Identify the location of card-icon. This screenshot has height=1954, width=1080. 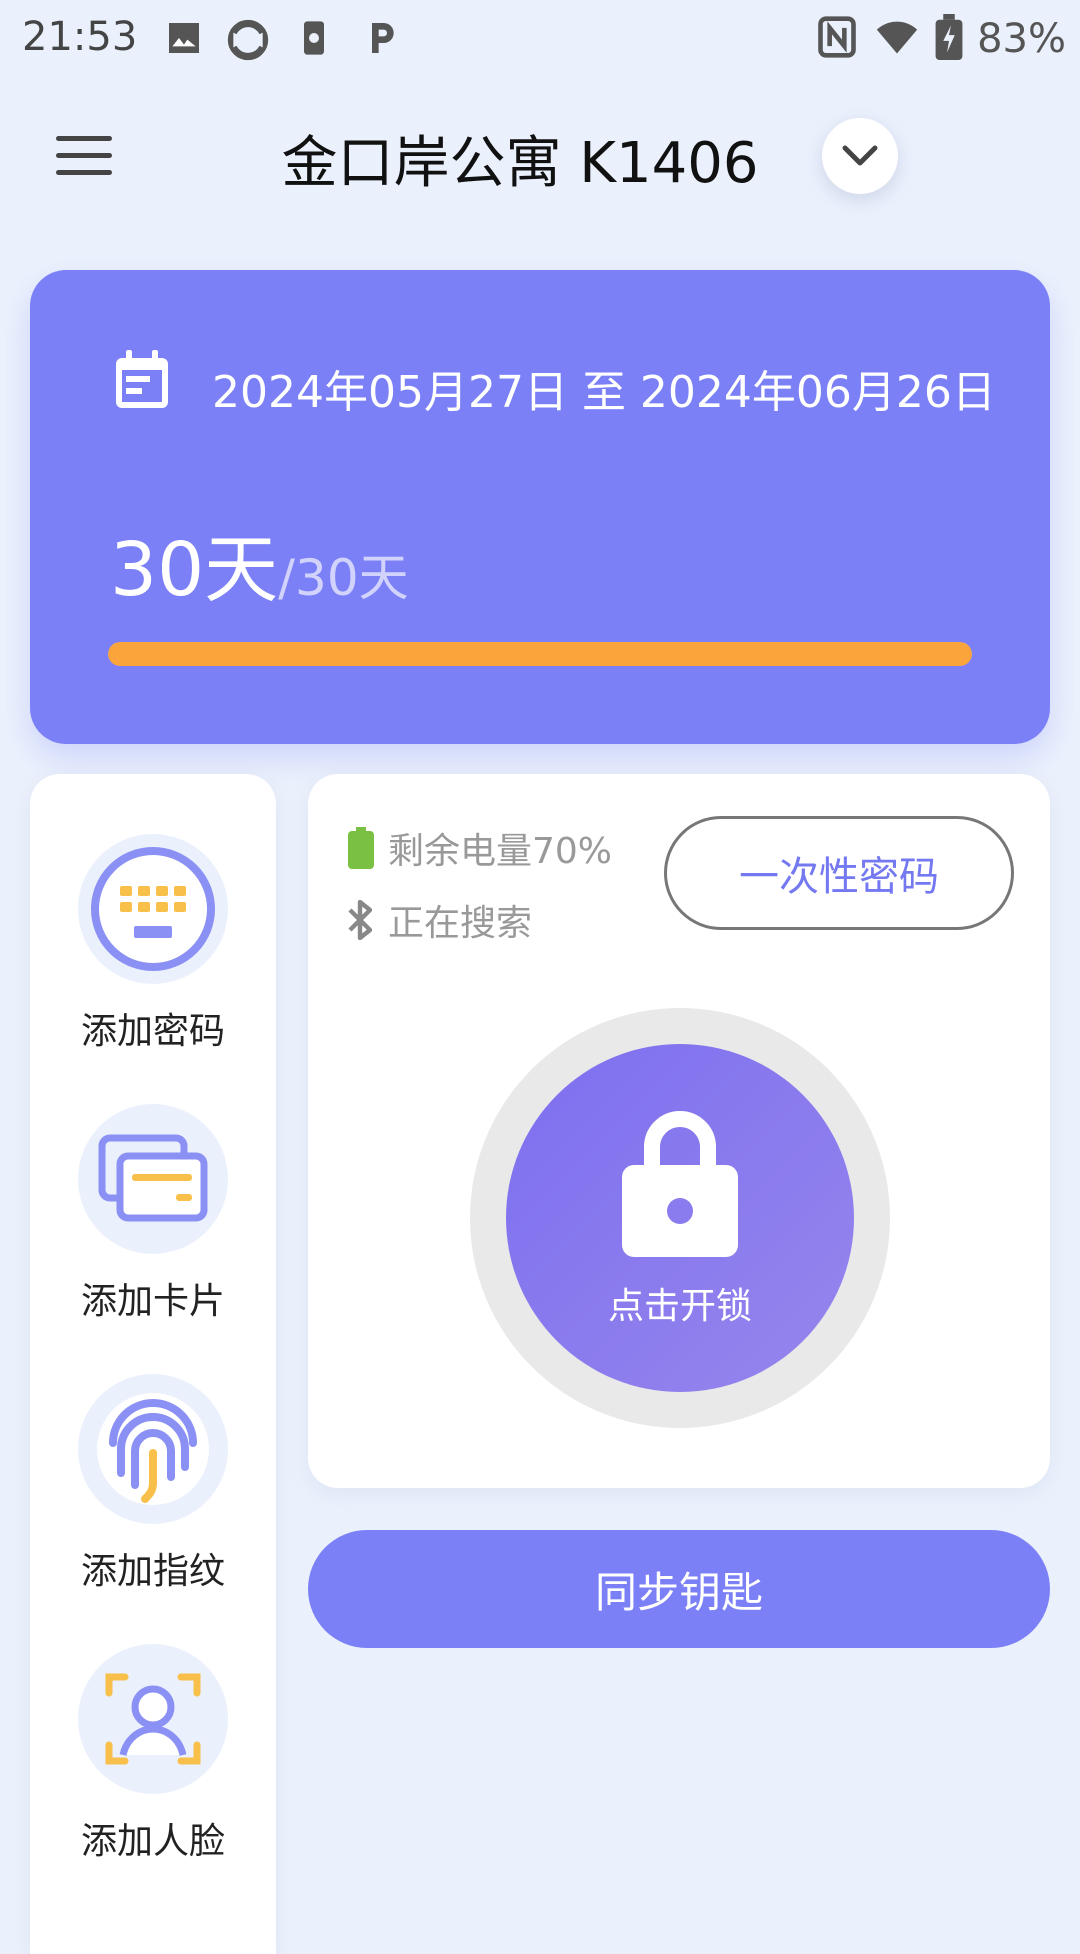
(153, 1178).